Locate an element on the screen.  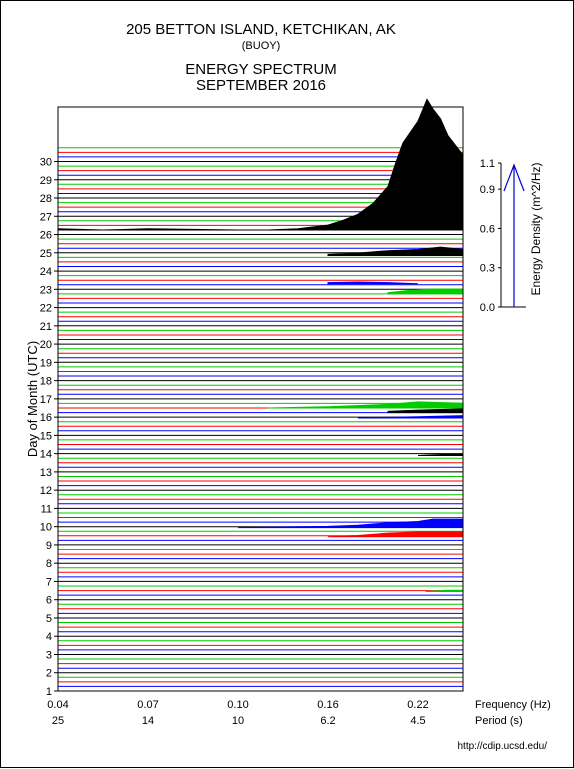
period-tick-label: 14 is located at coordinates (148, 721).